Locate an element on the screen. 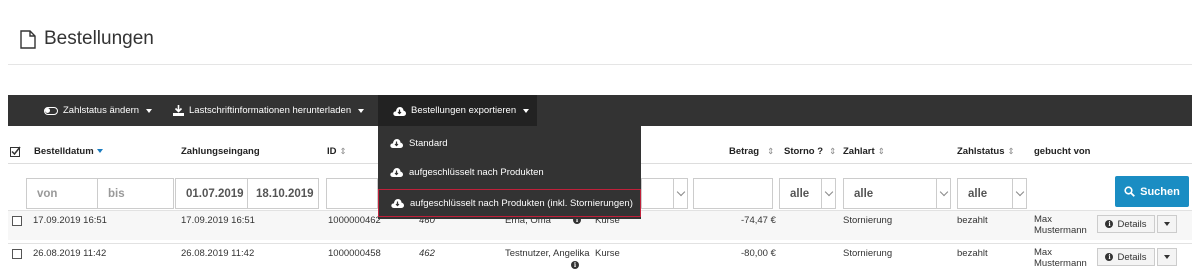 The height and width of the screenshot is (274, 1200). header-gebucht-von: gebucht von is located at coordinates (1062, 151).